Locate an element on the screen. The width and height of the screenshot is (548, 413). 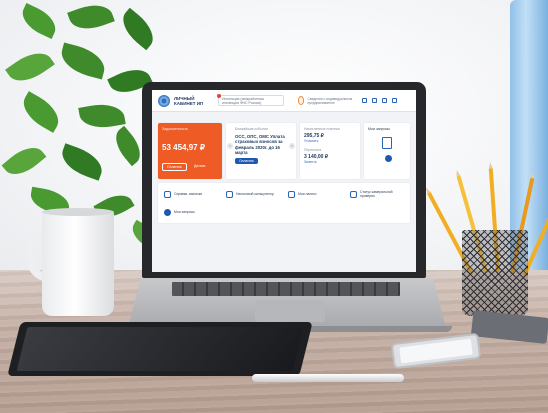
debt-amount: 53 454,97 ₽ is located at coordinates (183, 147).